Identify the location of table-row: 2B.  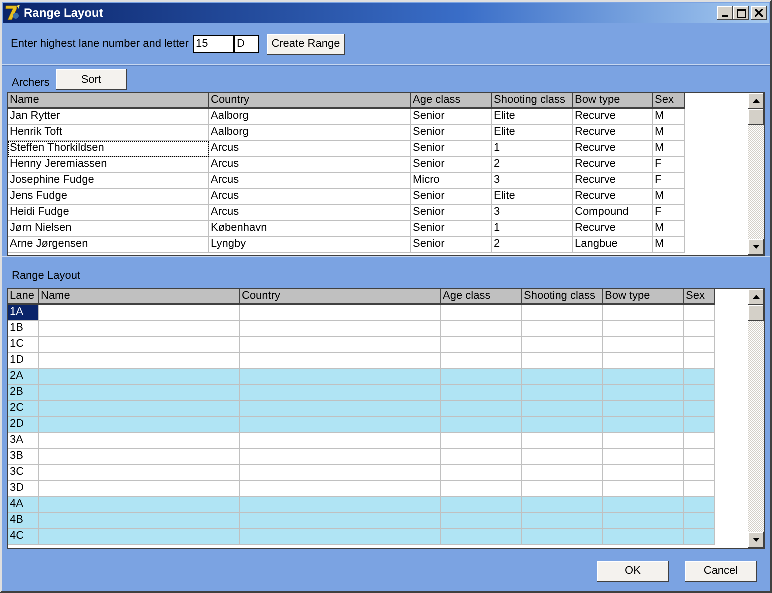
(361, 393).